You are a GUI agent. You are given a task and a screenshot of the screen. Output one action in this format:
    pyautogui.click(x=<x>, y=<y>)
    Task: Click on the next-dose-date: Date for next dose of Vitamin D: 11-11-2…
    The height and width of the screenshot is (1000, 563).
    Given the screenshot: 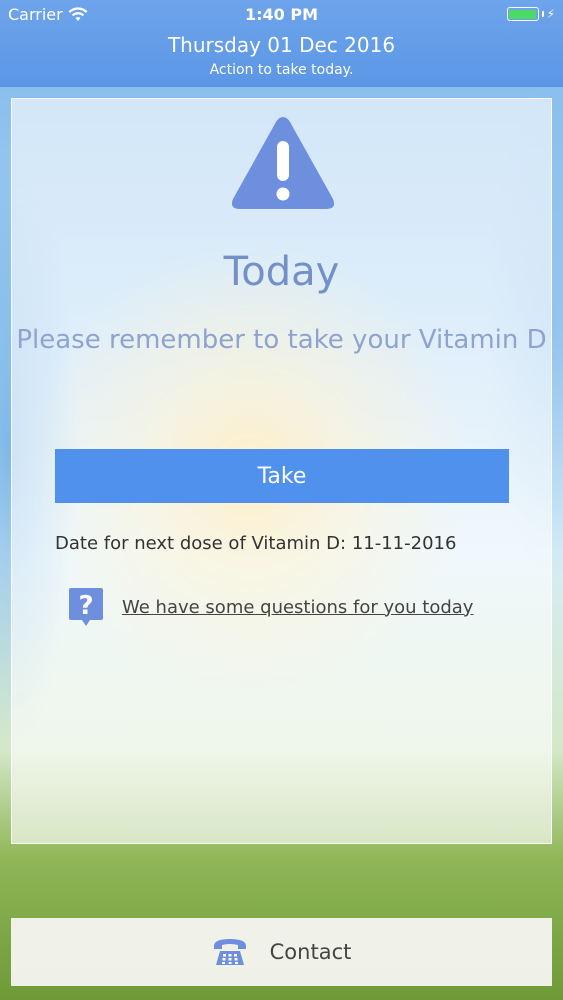 What is the action you would take?
    pyautogui.click(x=256, y=543)
    